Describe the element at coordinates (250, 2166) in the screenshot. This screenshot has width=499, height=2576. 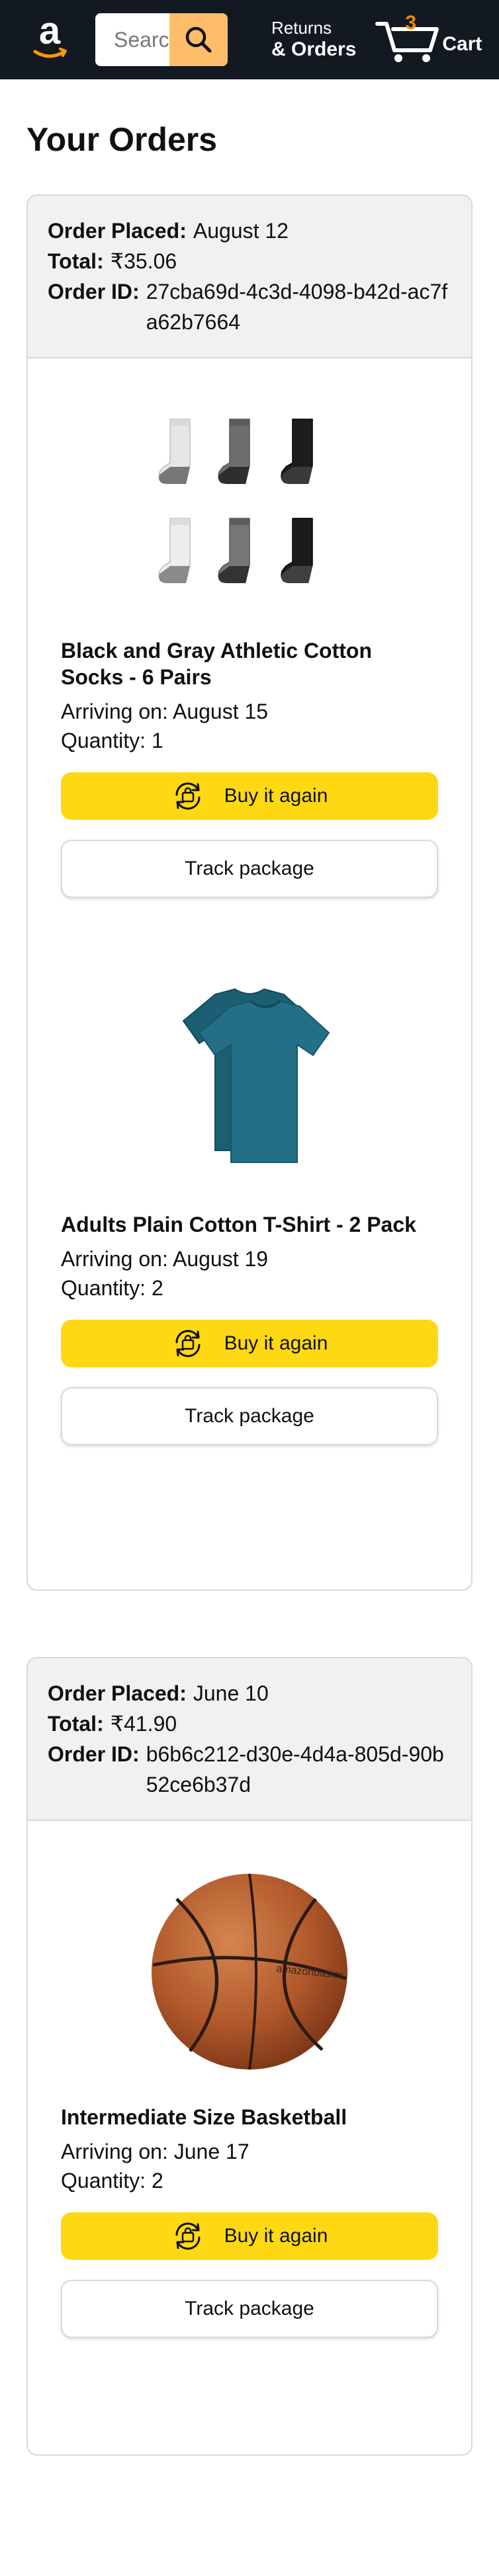
I see `delivery-info: Arriving on: June 17 Quantity: 2` at that location.